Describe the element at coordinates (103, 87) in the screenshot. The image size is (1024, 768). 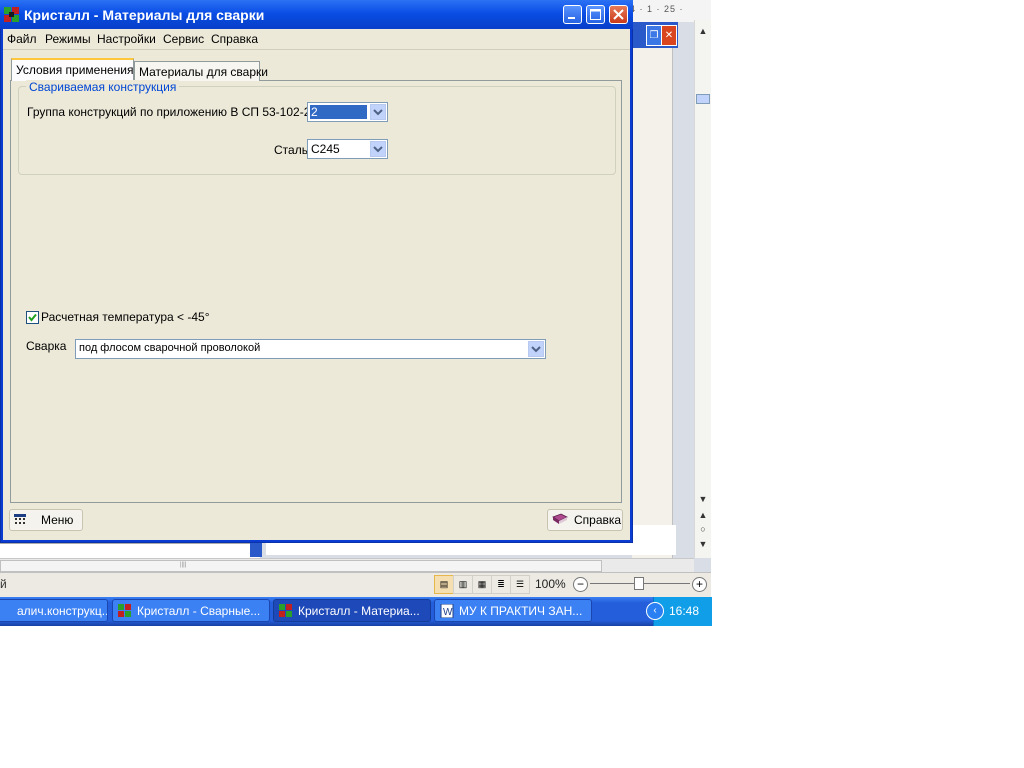
I see `group-legend: Свариваемая конструкция` at that location.